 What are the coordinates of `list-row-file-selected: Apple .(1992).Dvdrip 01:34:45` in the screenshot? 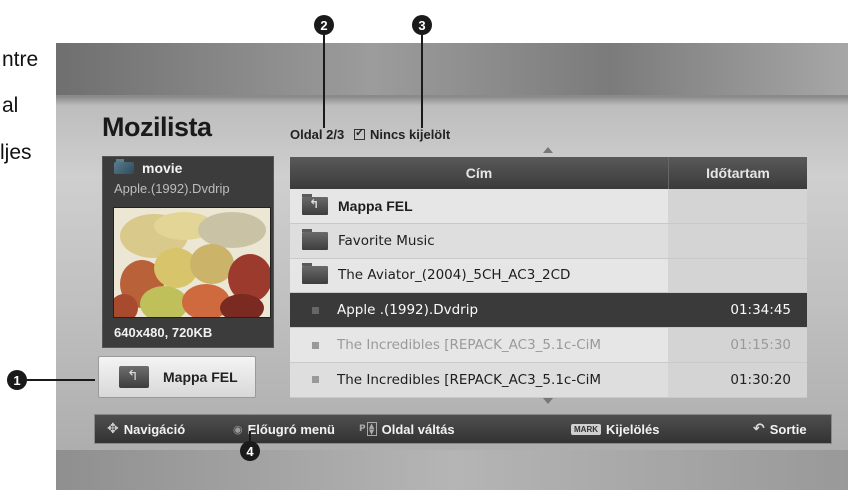 It's located at (548, 311).